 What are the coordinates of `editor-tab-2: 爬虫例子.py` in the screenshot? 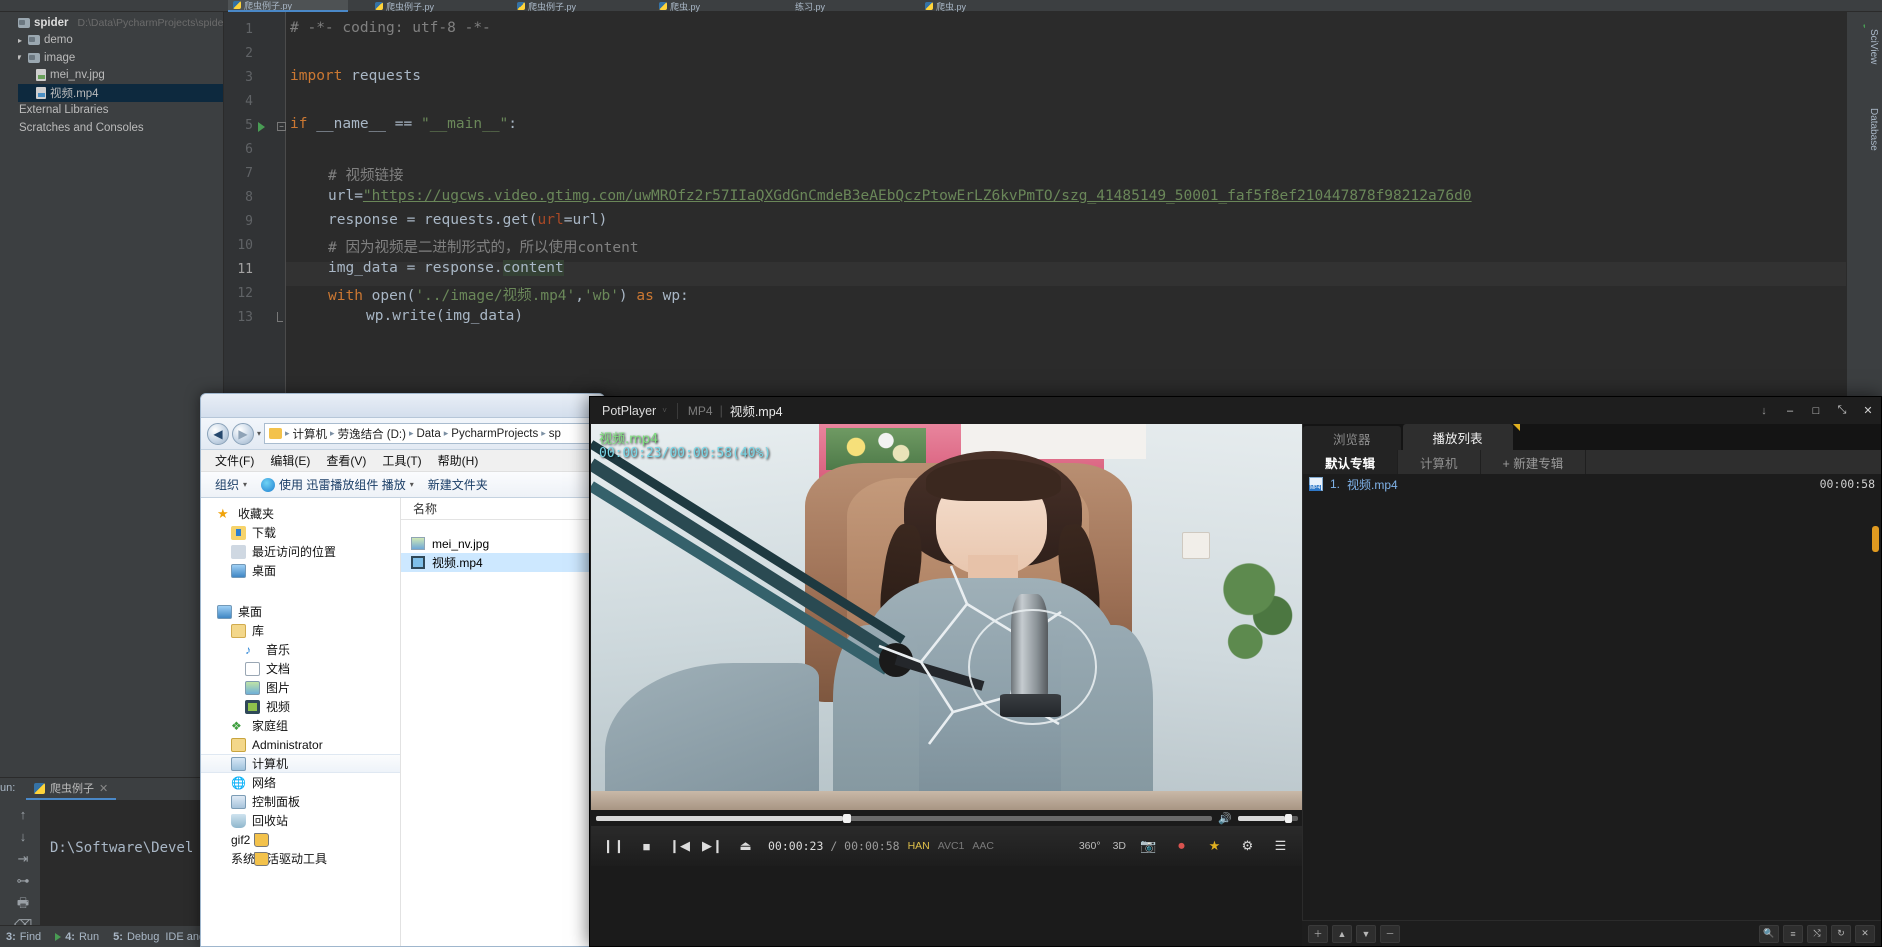 It's located at (572, 6).